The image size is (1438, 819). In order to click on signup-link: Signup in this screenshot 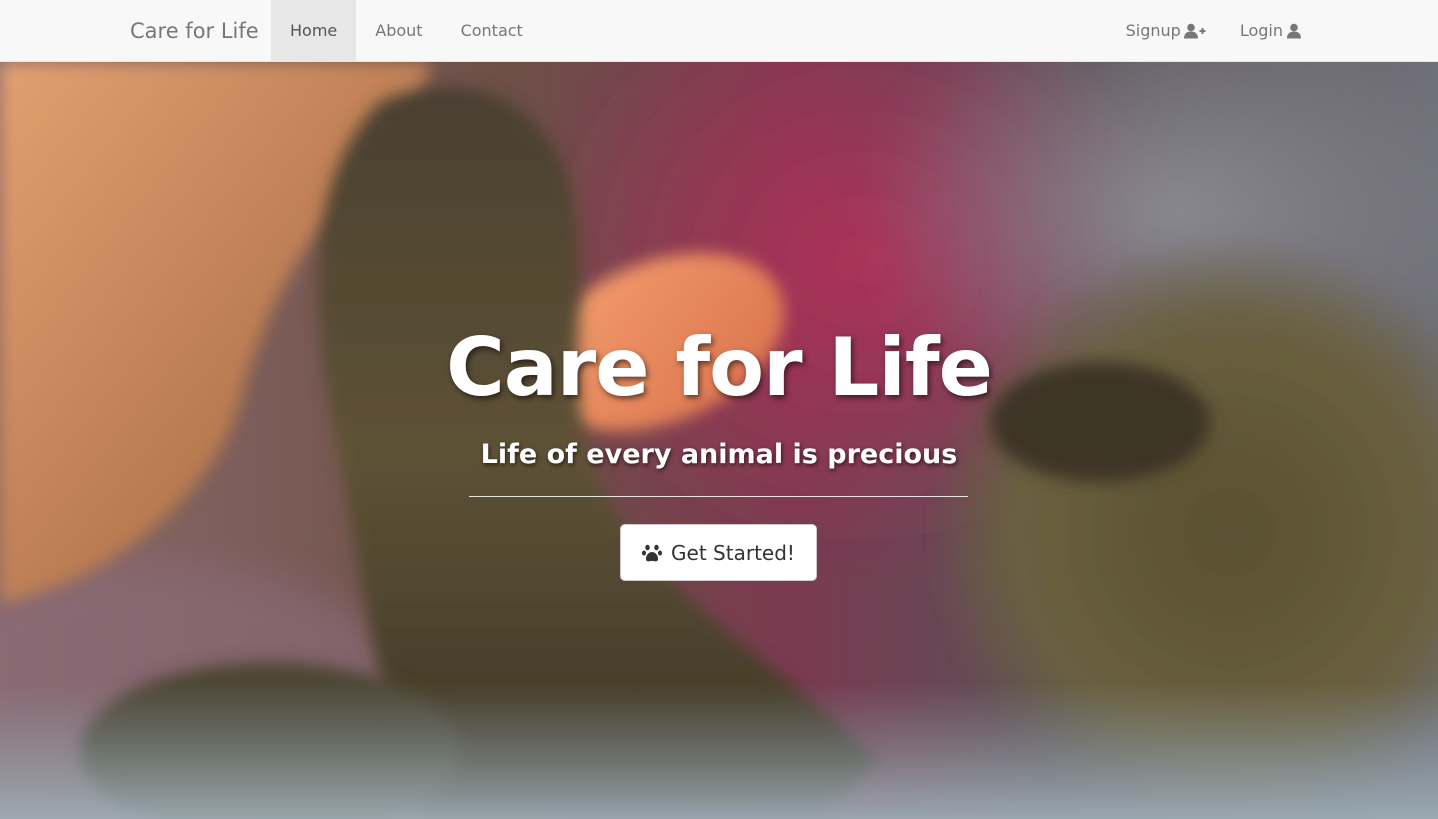, I will do `click(1165, 31)`.